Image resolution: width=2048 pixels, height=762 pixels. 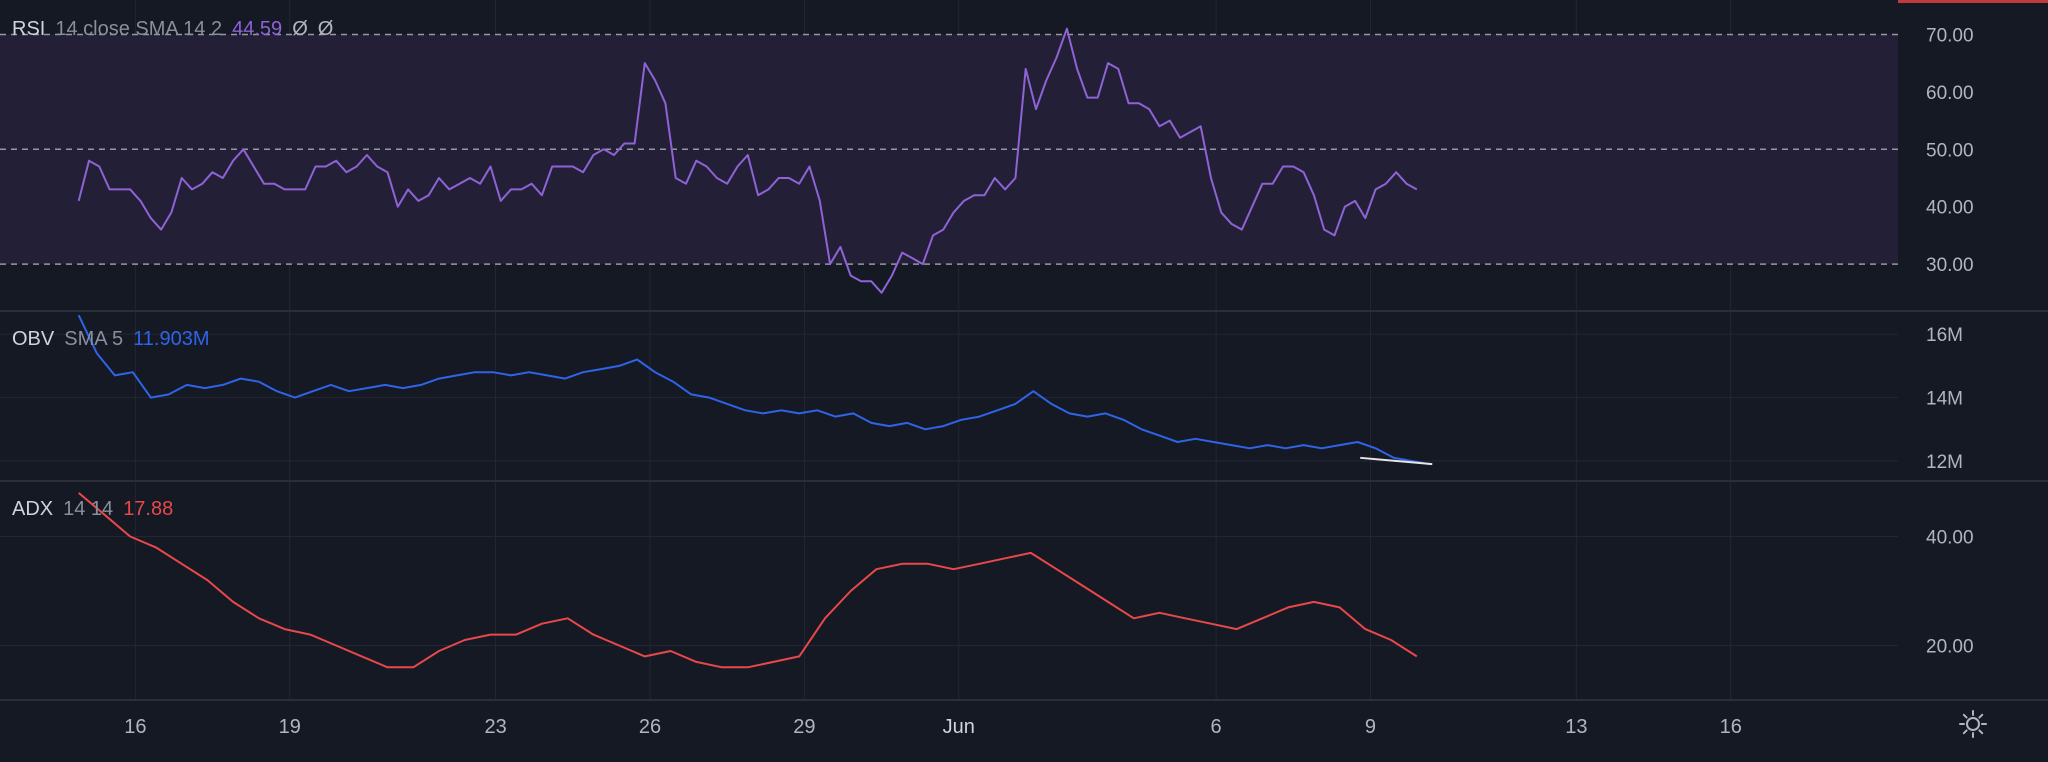 What do you see at coordinates (33, 509) in the screenshot?
I see `adx-legend-name: ADX` at bounding box center [33, 509].